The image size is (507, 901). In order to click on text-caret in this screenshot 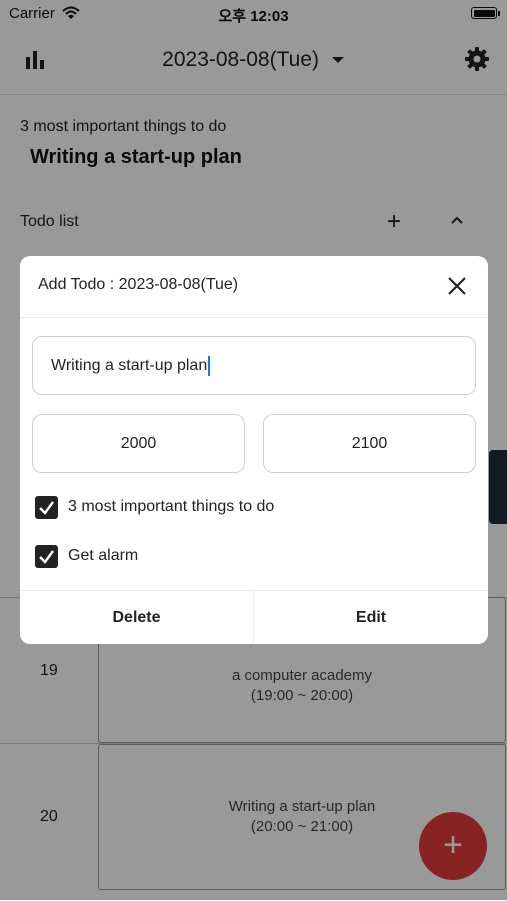, I will do `click(209, 365)`.